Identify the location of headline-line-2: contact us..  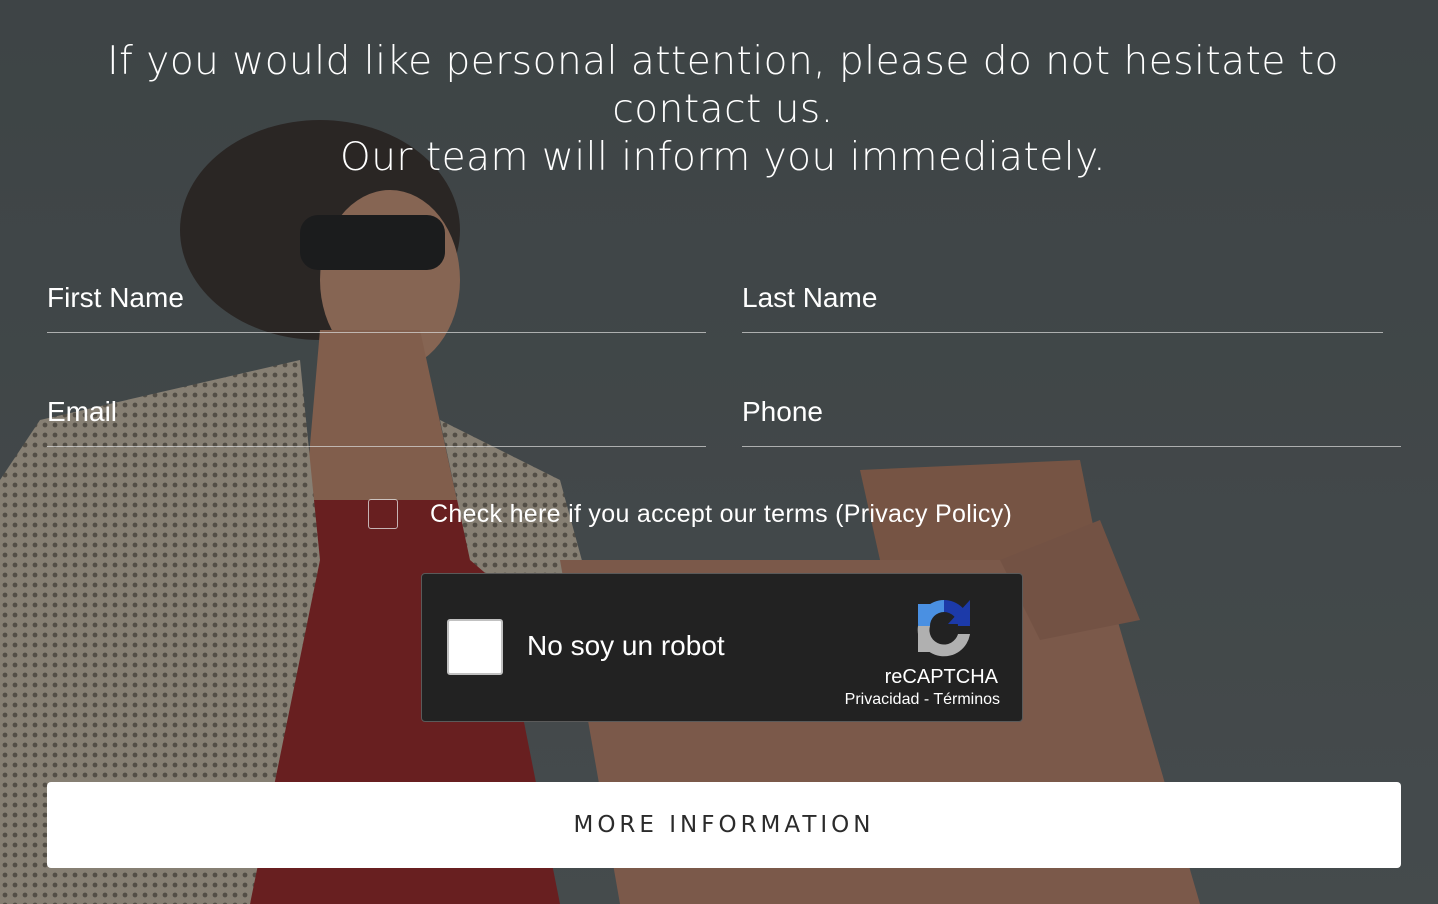
(723, 109).